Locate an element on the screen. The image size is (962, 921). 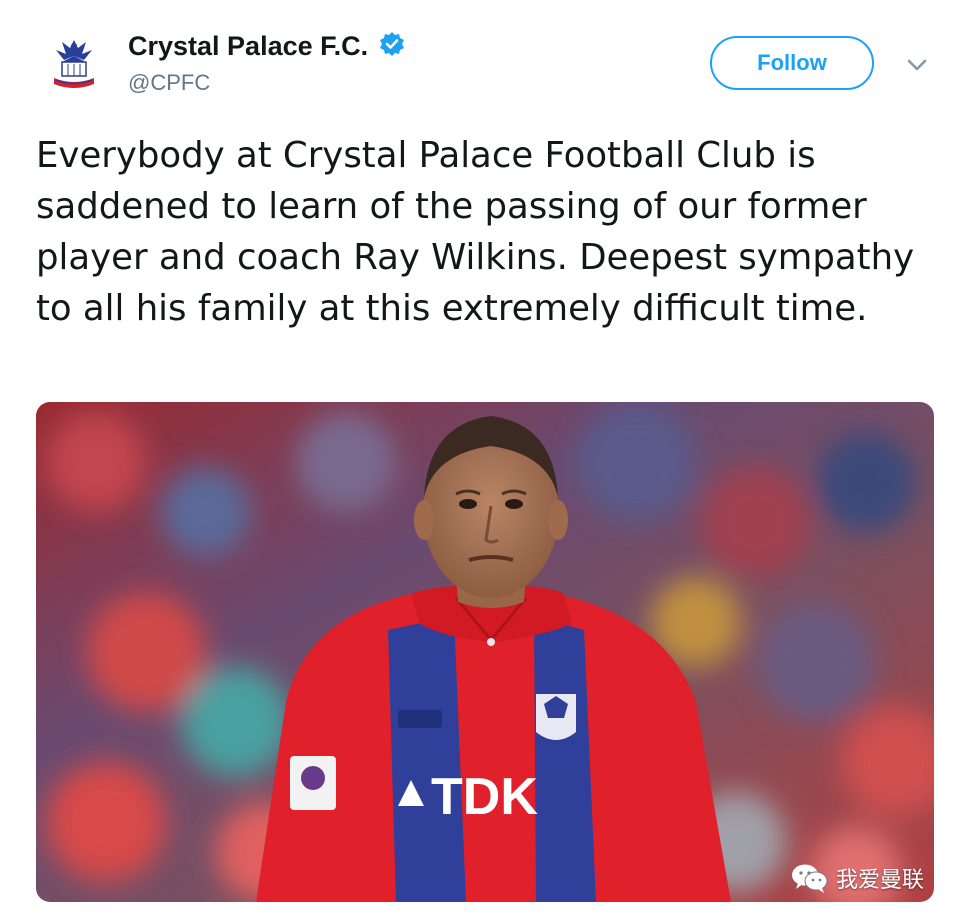
wechat-icon is located at coordinates (810, 878).